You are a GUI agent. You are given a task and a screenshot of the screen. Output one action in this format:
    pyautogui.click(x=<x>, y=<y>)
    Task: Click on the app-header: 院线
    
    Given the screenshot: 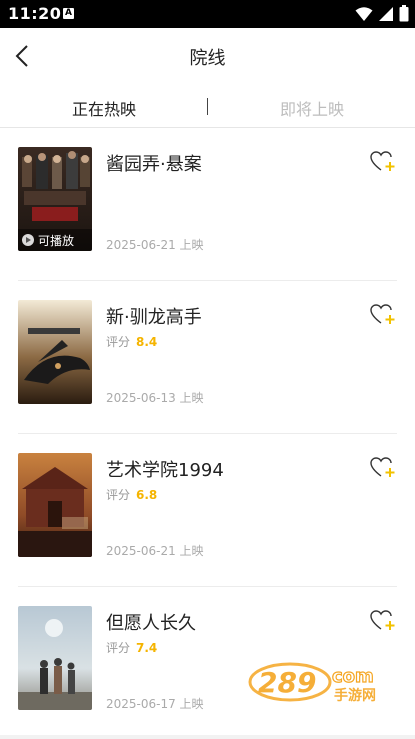 What is the action you would take?
    pyautogui.click(x=207, y=56)
    